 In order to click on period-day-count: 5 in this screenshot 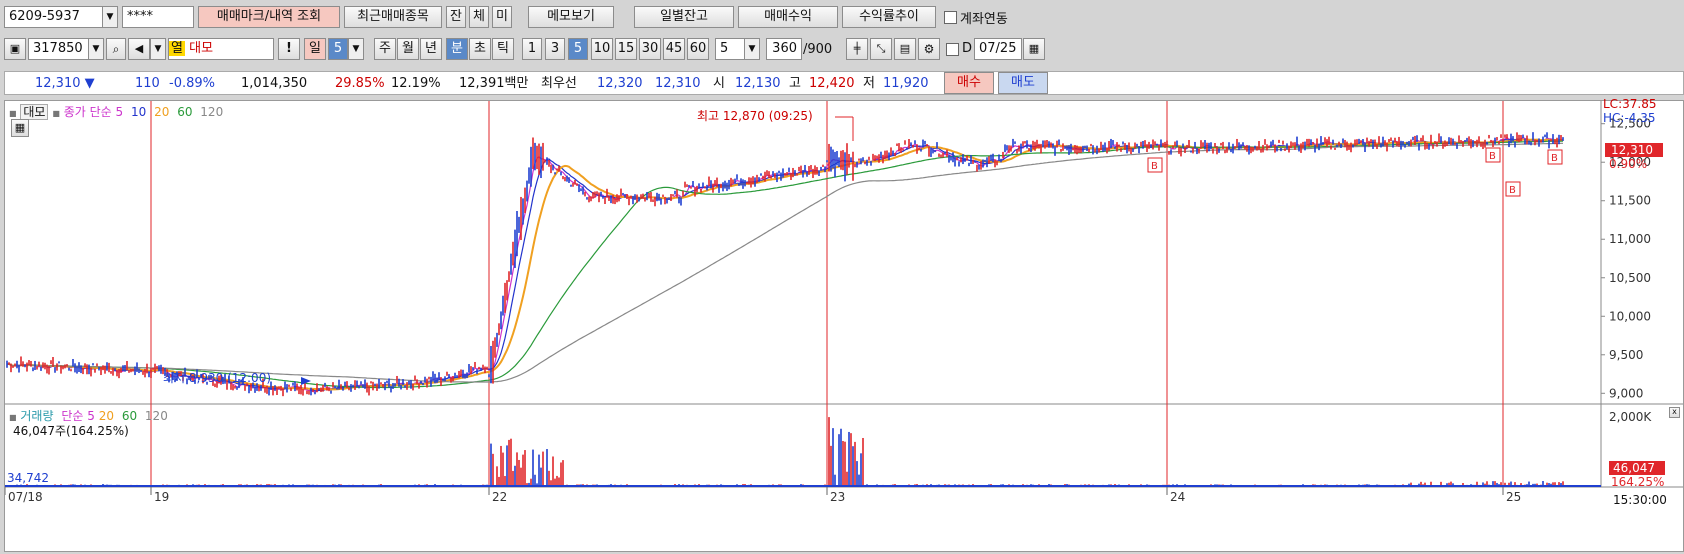, I will do `click(338, 49)`.